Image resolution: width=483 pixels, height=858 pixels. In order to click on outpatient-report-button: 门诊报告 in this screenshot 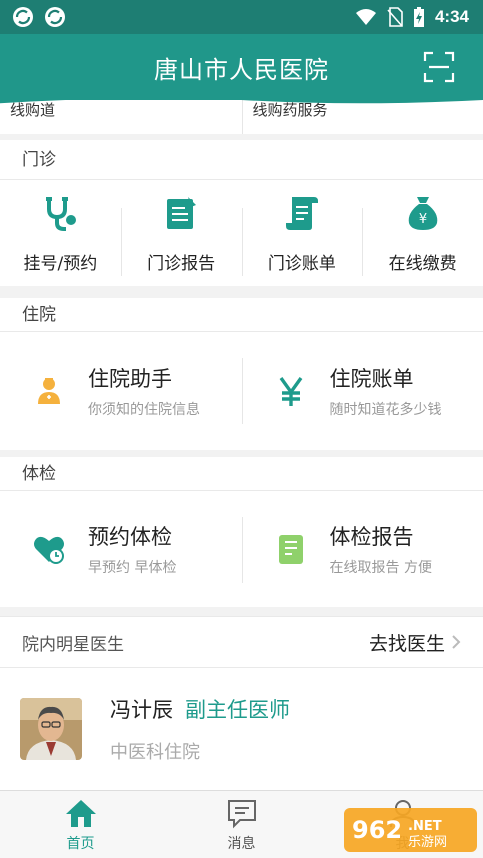, I will do `click(181, 233)`.